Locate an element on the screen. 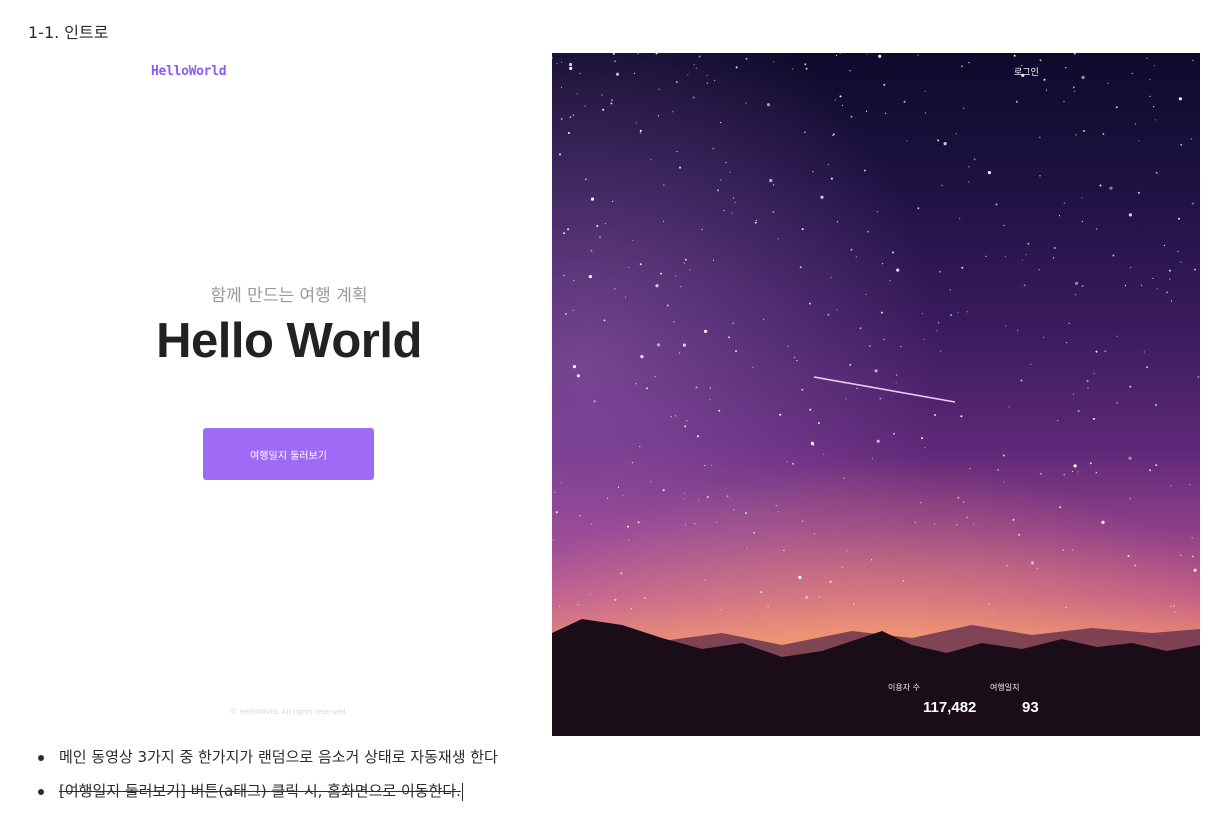 The width and height of the screenshot is (1228, 840). list-item-text: 메인 동영상 3가지 중 한가지가 랜덤으로 음소거 상태로 자동재생 한다 is located at coordinates (278, 757).